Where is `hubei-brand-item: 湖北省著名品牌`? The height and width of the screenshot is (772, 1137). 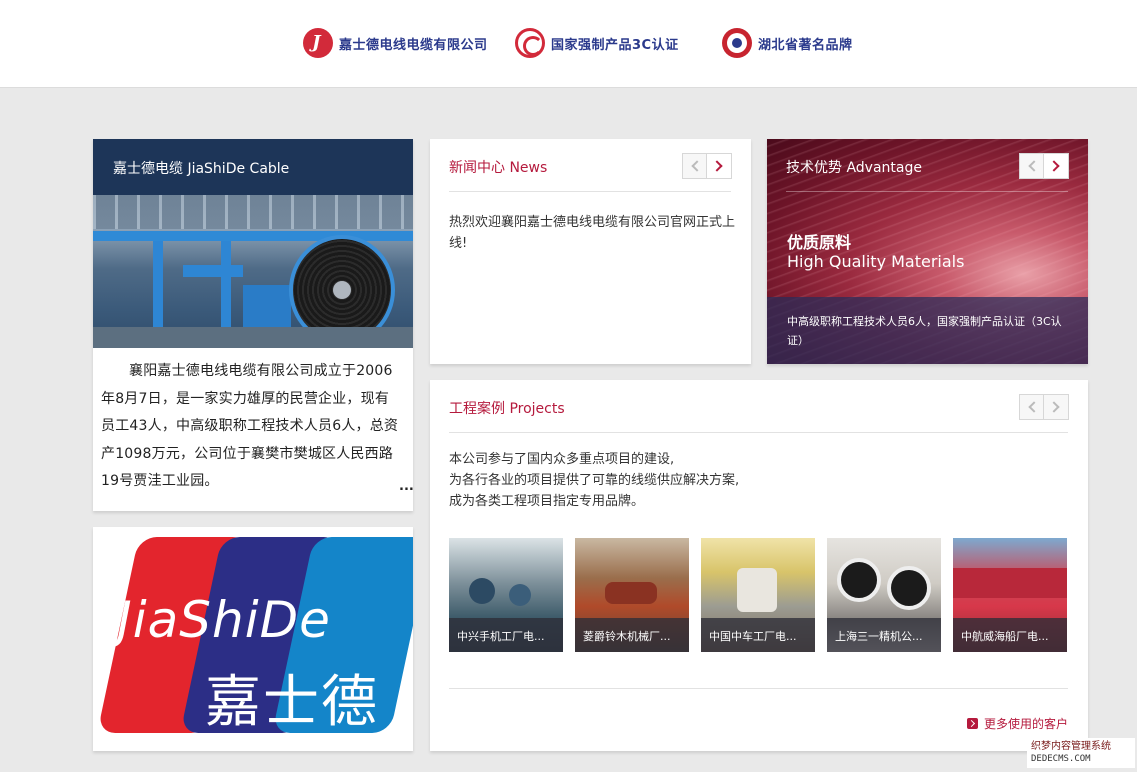
hubei-brand-item: 湖北省著名品牌 is located at coordinates (787, 43).